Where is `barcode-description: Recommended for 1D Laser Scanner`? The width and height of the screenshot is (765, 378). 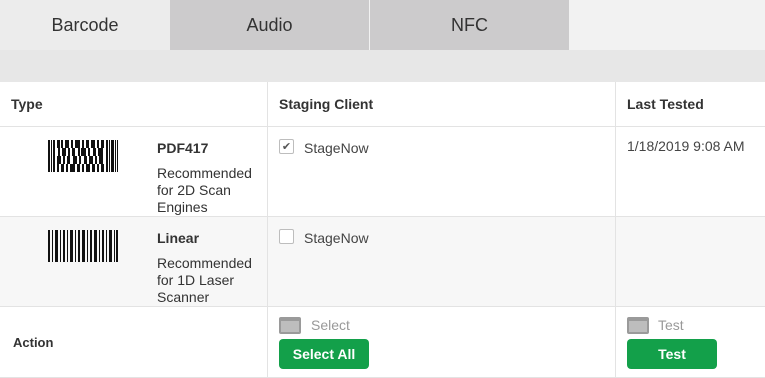
barcode-description: Recommended for 1D Laser Scanner is located at coordinates (204, 280).